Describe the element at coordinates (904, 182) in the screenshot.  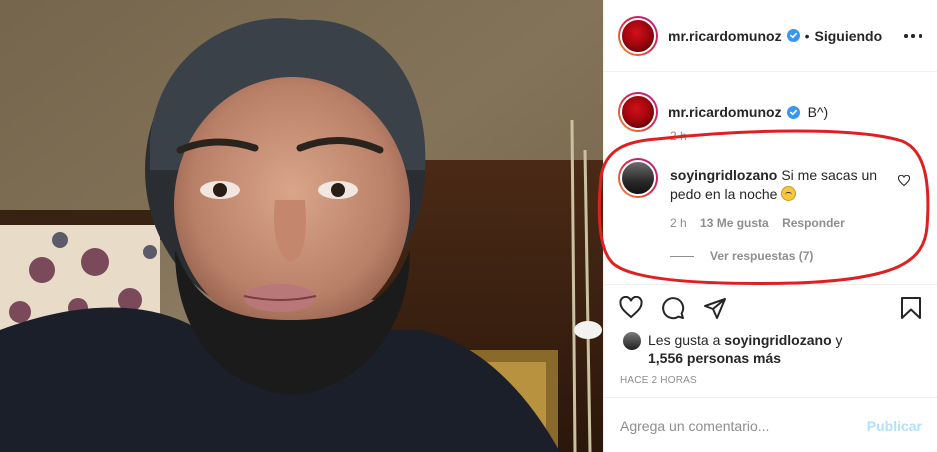
I see `comment-like-heart-icon` at that location.